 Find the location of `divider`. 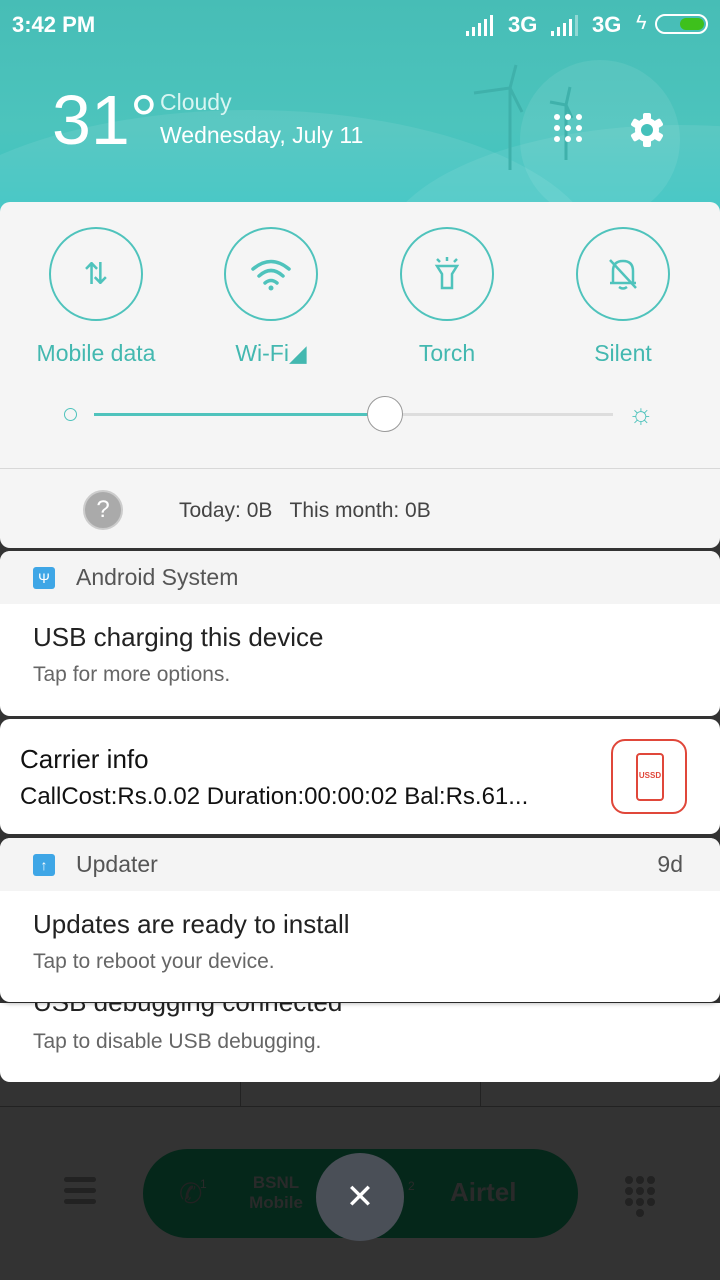

divider is located at coordinates (360, 468).